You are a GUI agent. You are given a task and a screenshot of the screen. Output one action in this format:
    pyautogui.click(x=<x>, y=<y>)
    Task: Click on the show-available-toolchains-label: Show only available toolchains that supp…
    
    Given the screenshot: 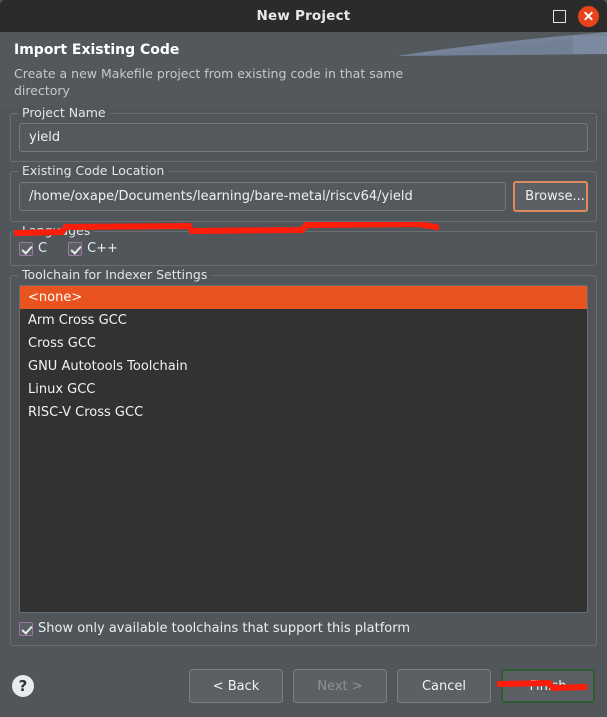 What is the action you would take?
    pyautogui.click(x=224, y=628)
    